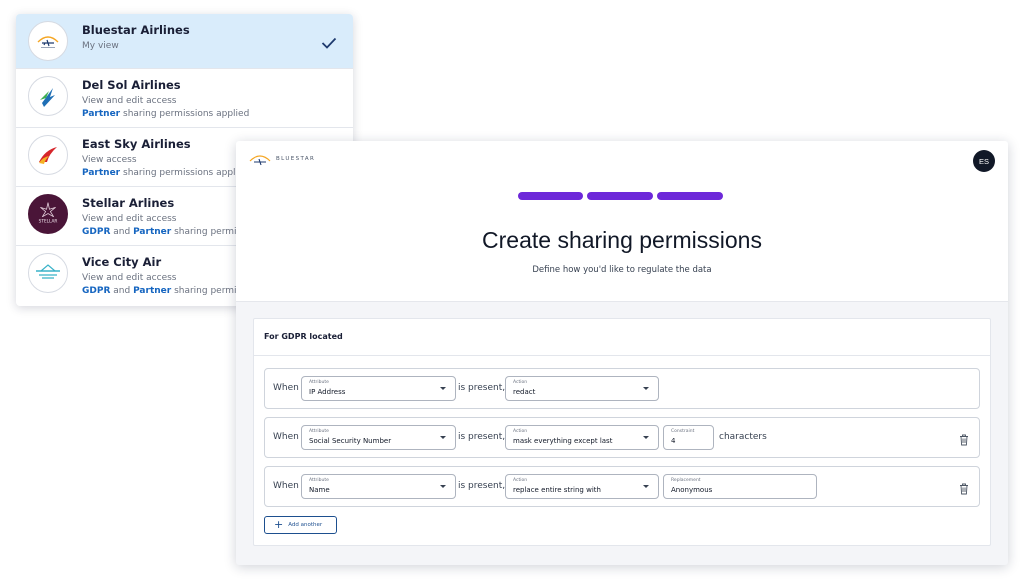 This screenshot has width=1024, height=580. I want to click on field-value: Social Security Number, so click(350, 441).